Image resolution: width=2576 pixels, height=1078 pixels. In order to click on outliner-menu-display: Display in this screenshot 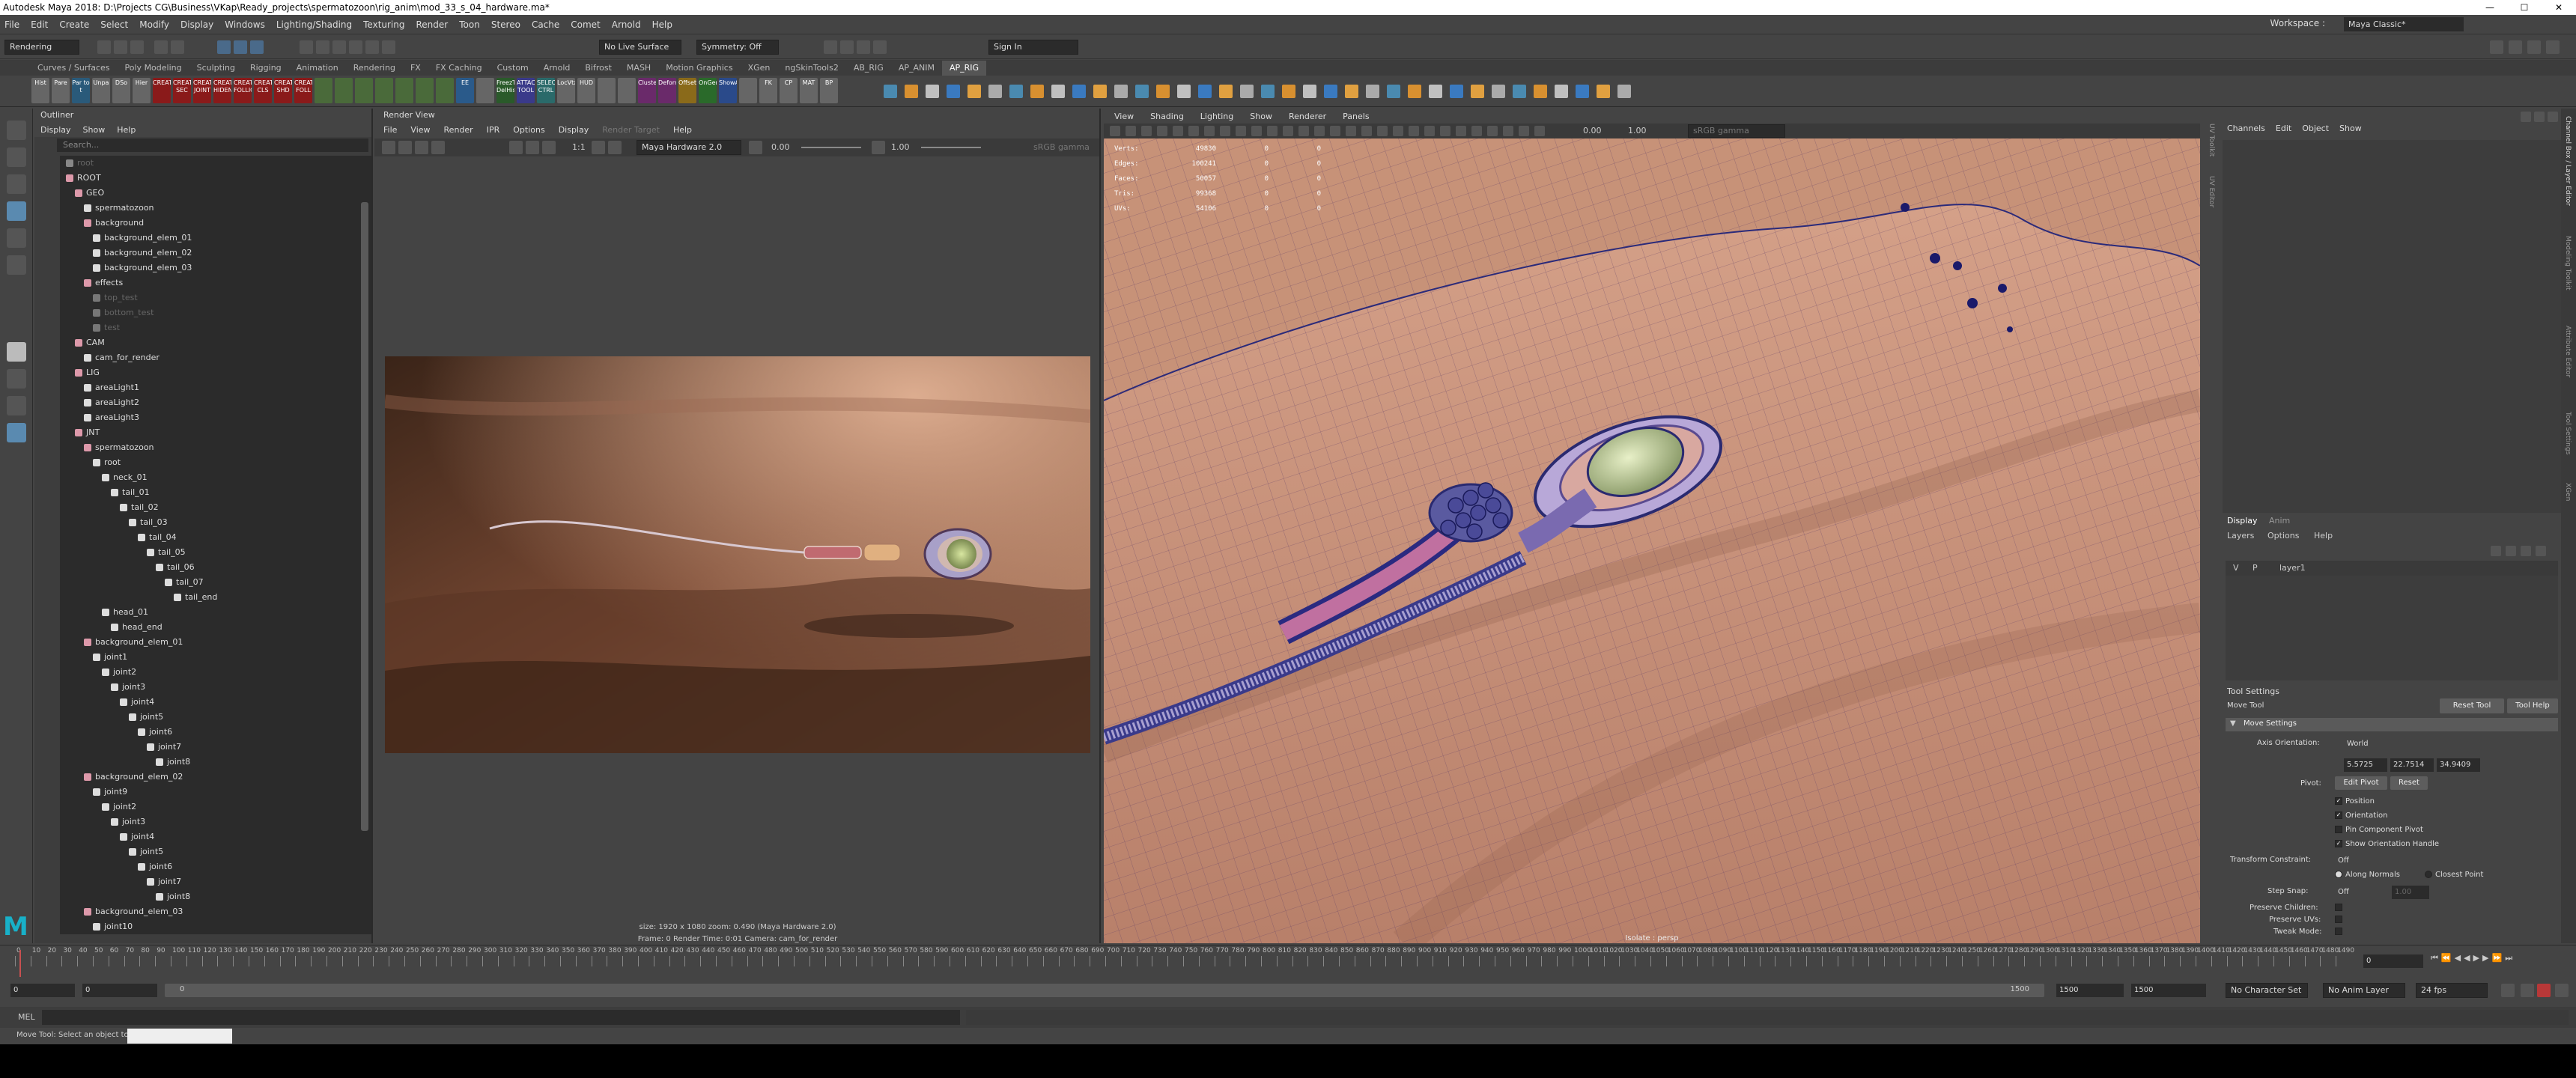, I will do `click(55, 130)`.